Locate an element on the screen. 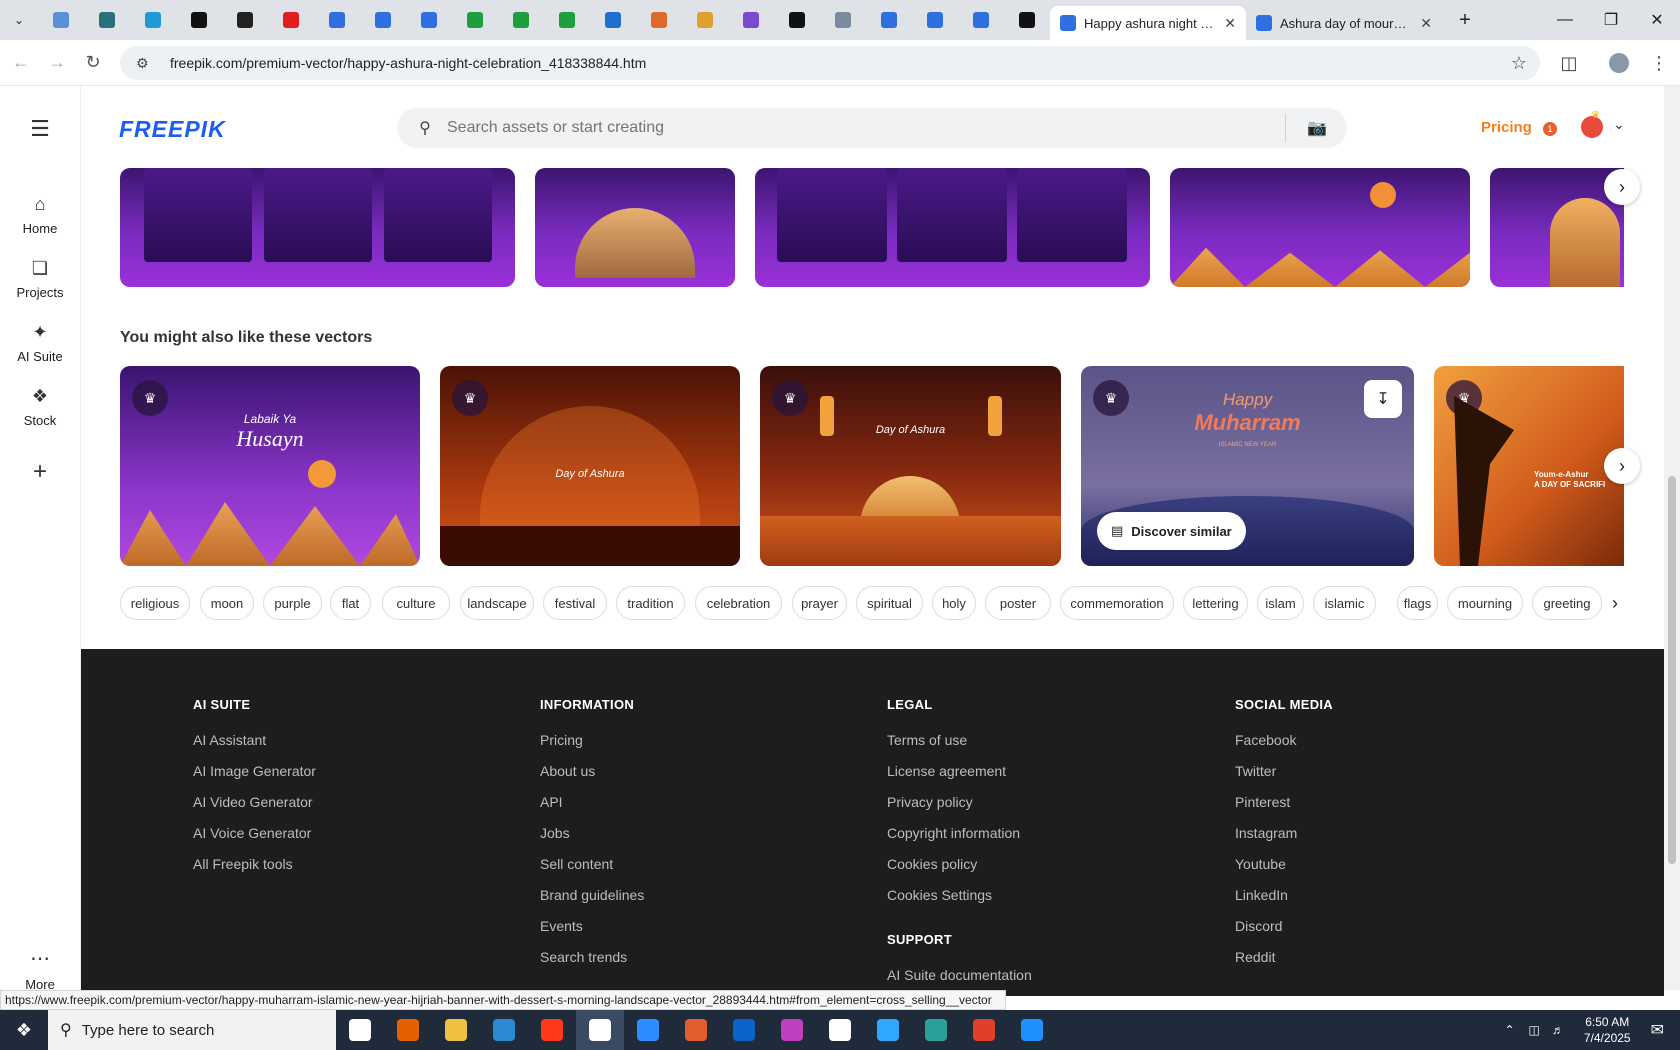 The image size is (1680, 1050). discover-similar-button: ▤ Discover similar is located at coordinates (1171, 531).